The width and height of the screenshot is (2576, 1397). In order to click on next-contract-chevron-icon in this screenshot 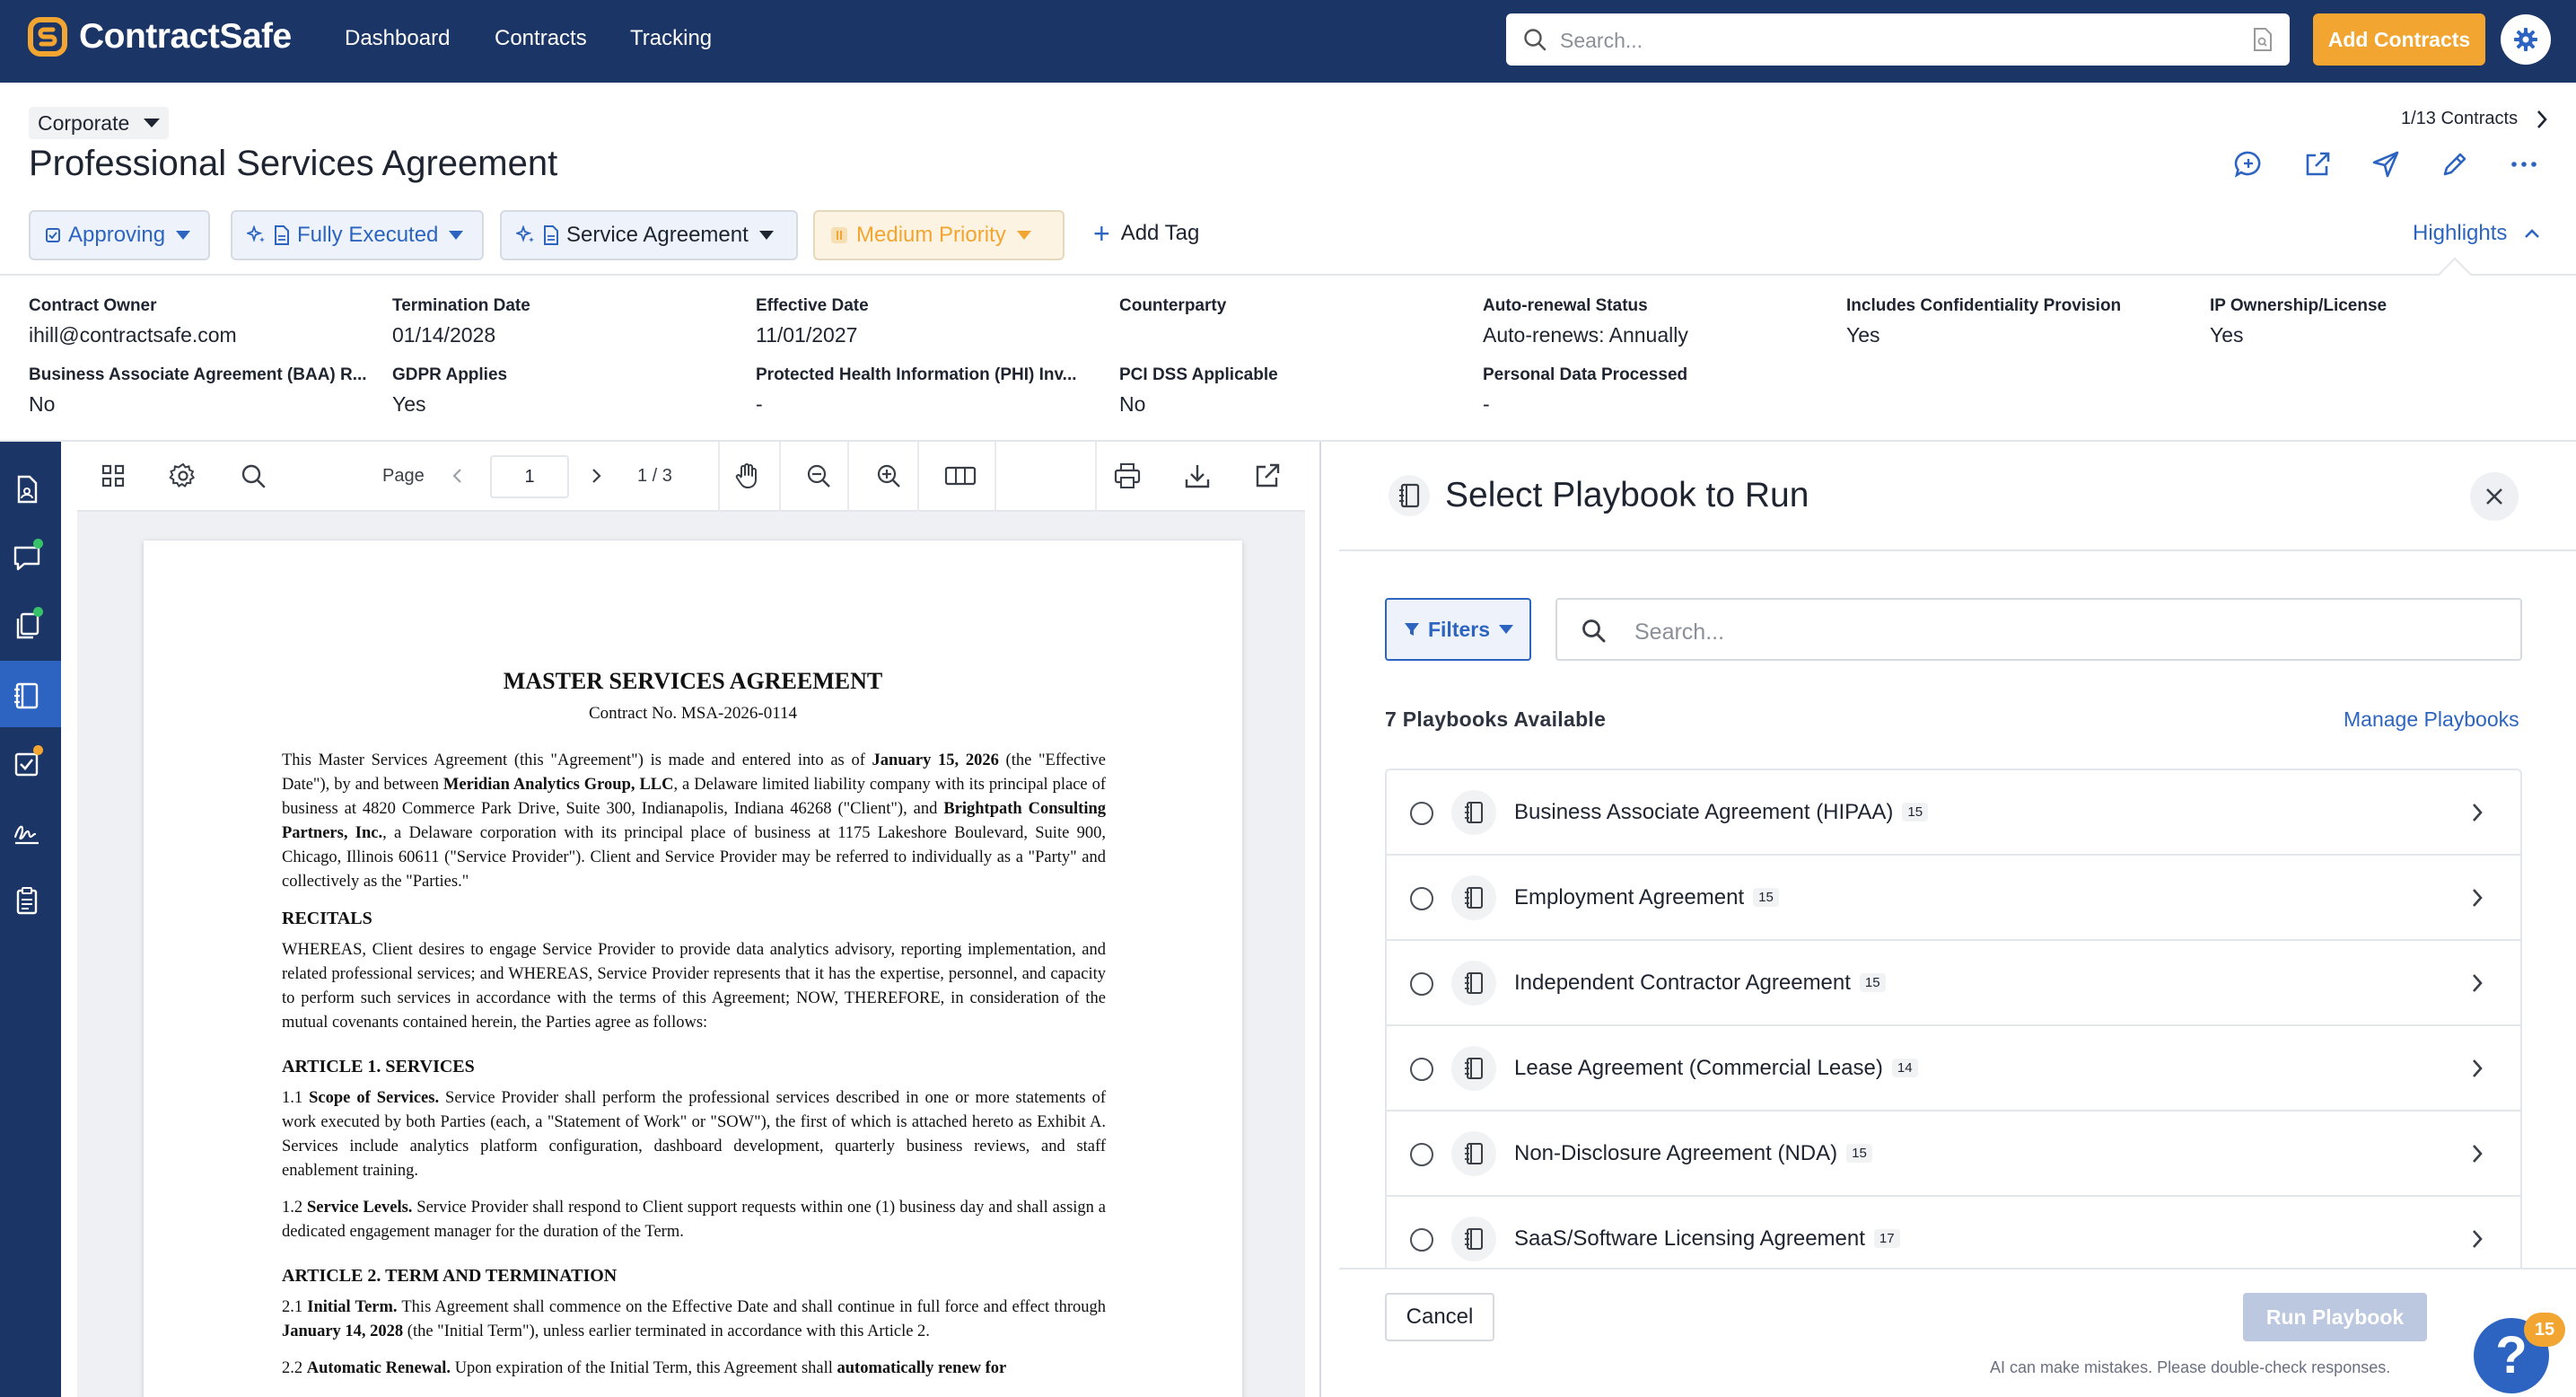, I will do `click(2542, 119)`.